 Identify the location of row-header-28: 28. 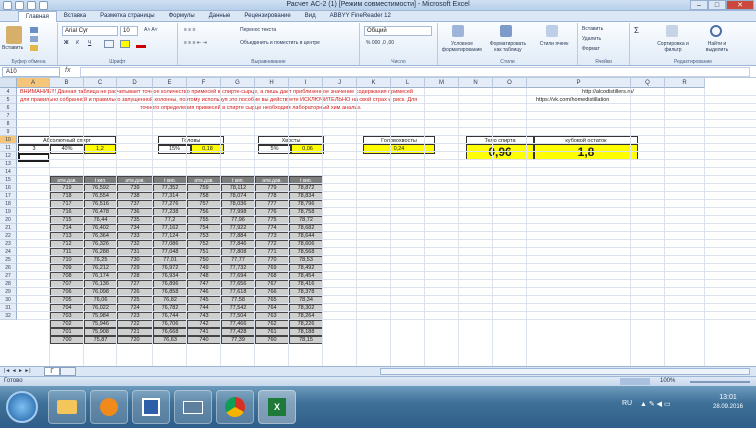
(8, 284).